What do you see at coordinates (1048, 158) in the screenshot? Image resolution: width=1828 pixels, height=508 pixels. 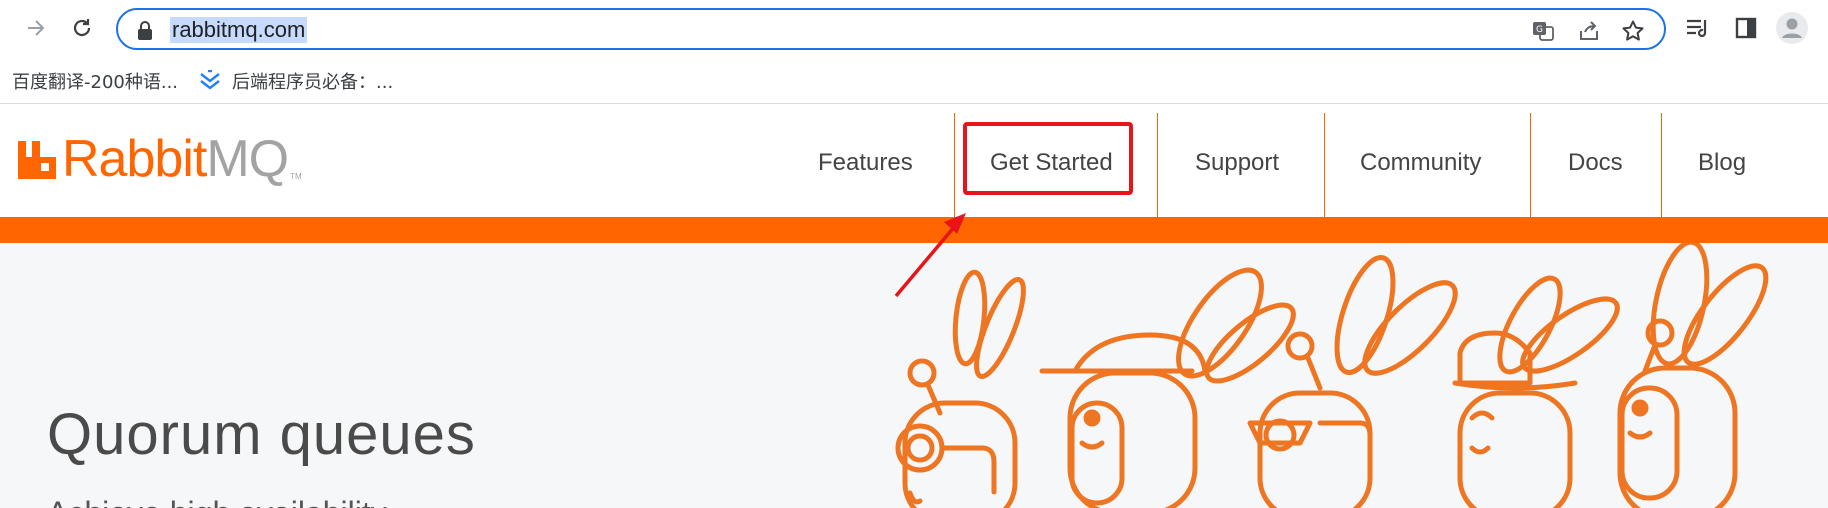 I see `annotation-highlight-box` at bounding box center [1048, 158].